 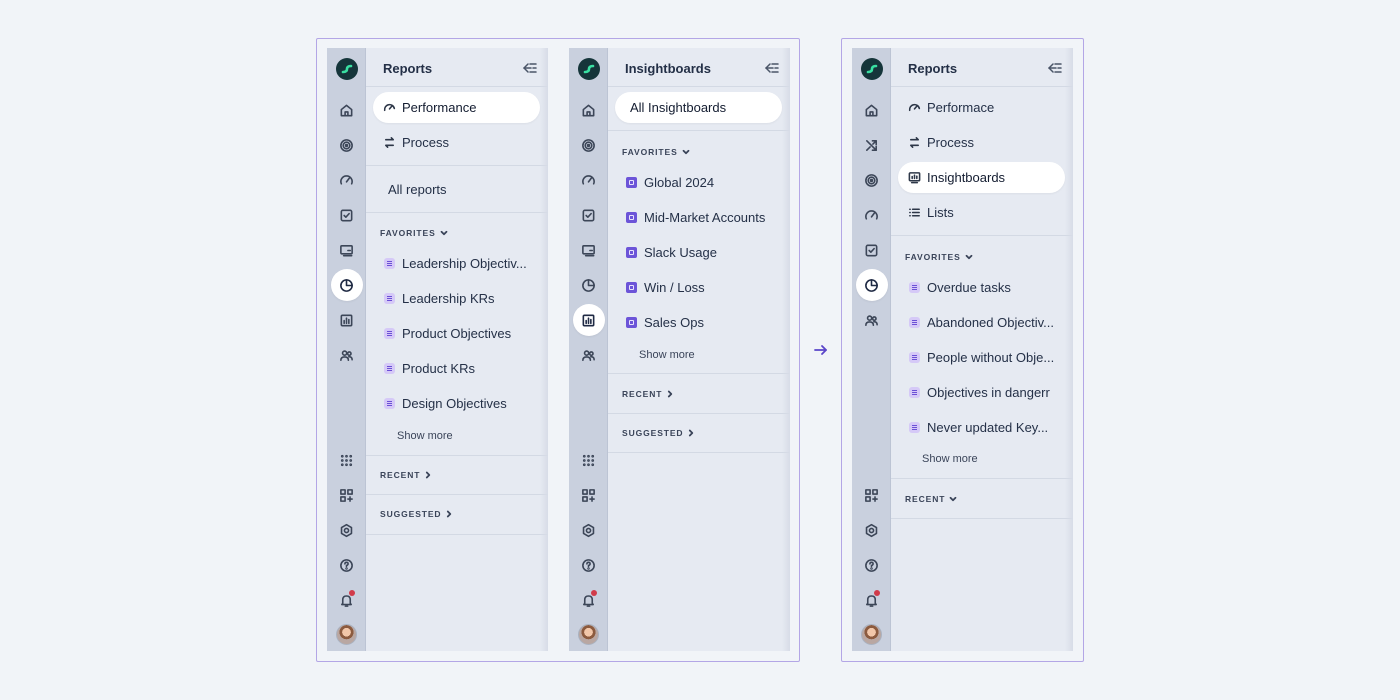 I want to click on shuffle-icon, so click(x=871, y=145).